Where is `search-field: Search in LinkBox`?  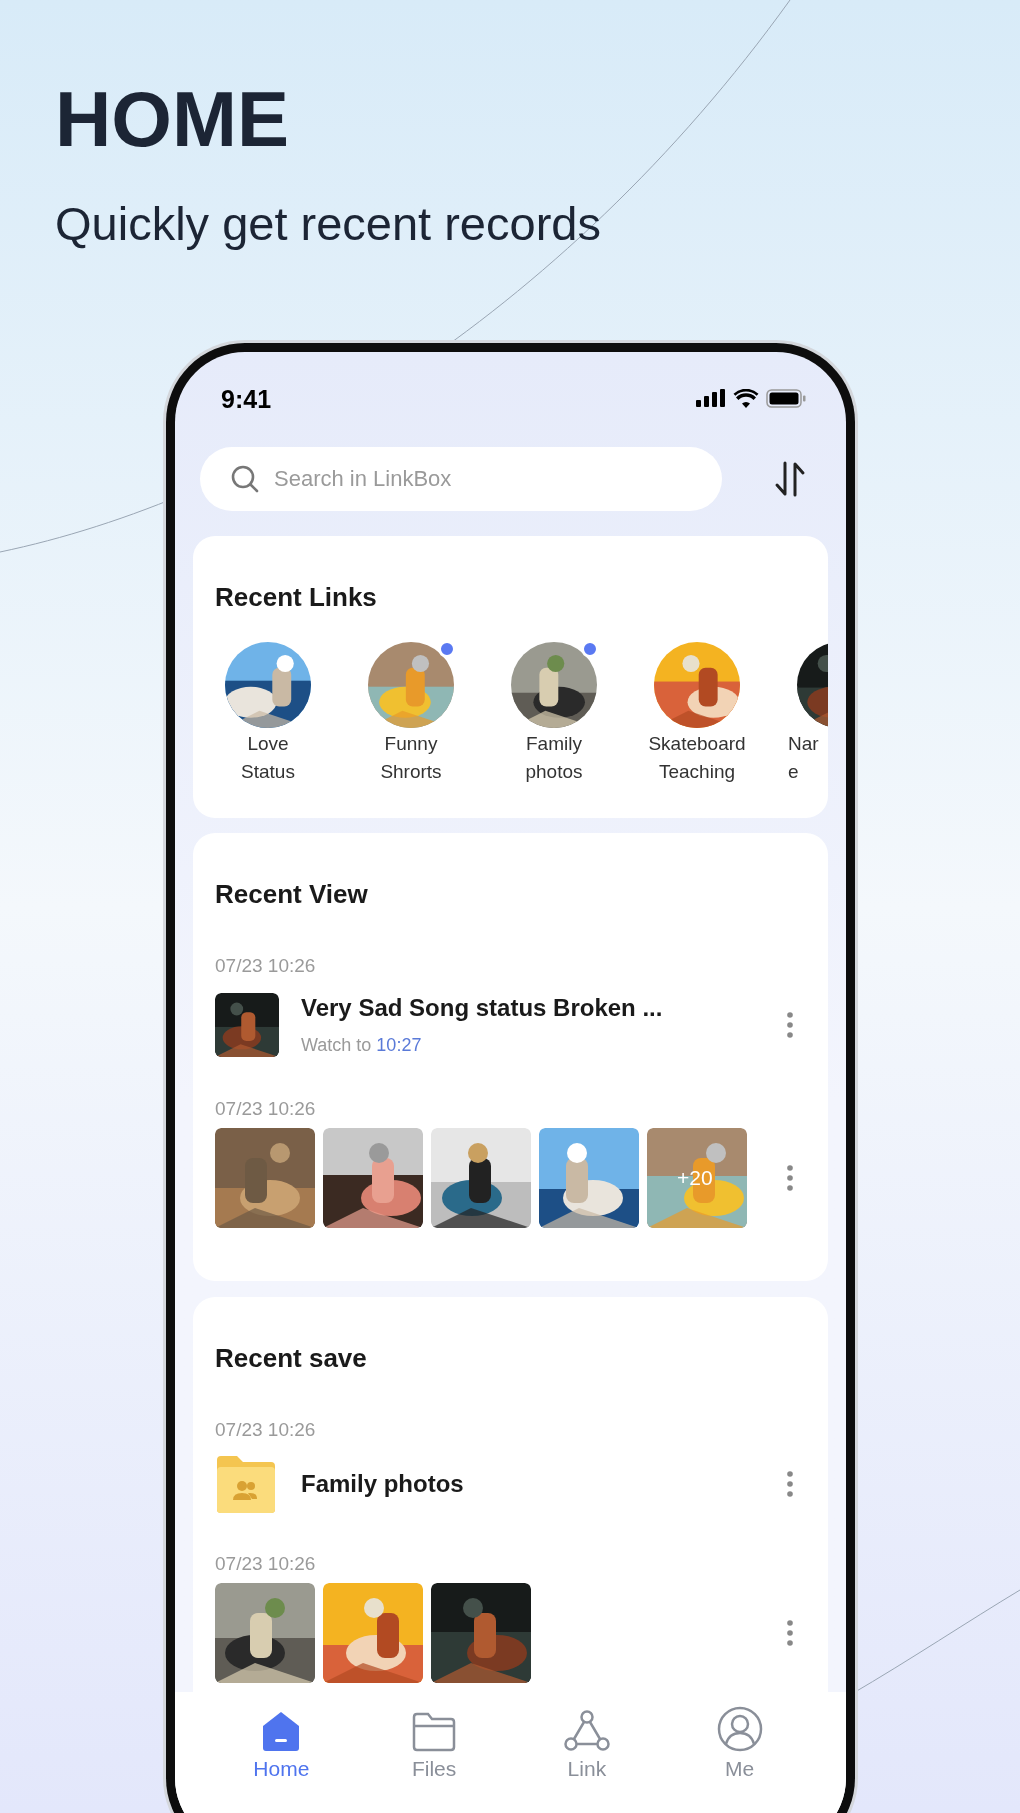 search-field: Search in LinkBox is located at coordinates (461, 479).